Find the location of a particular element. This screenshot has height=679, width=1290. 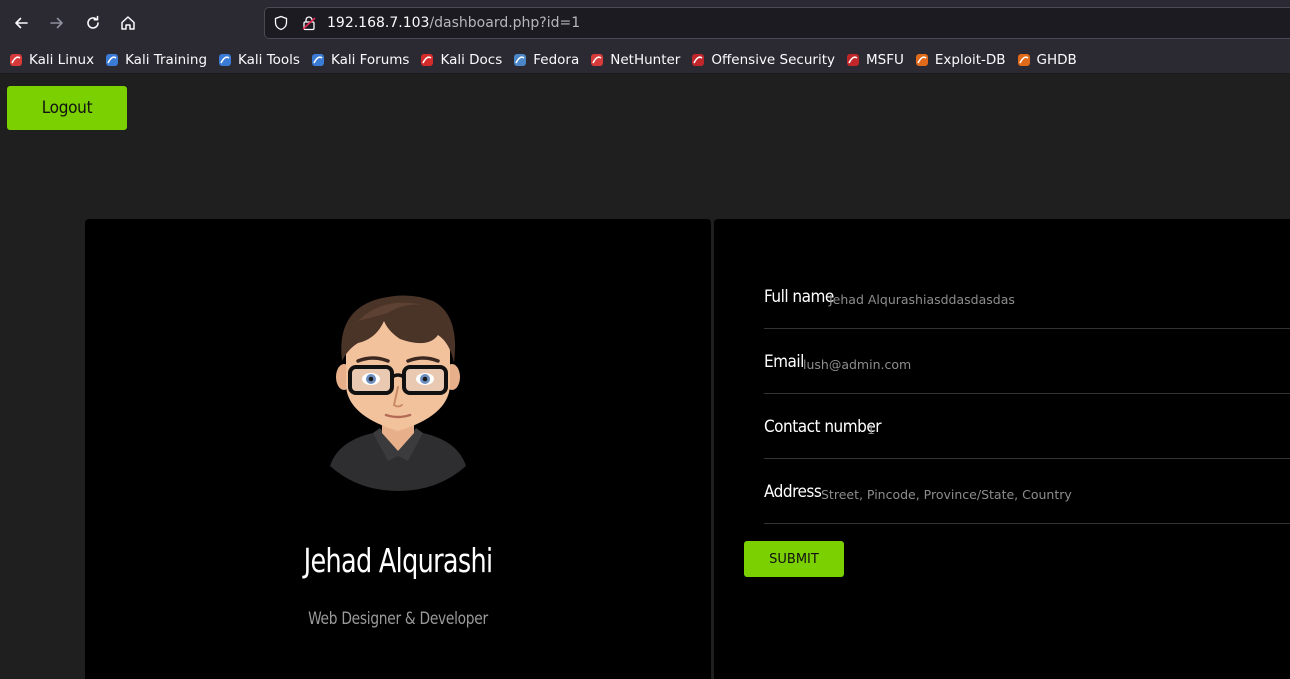

shield-icon is located at coordinates (281, 23).